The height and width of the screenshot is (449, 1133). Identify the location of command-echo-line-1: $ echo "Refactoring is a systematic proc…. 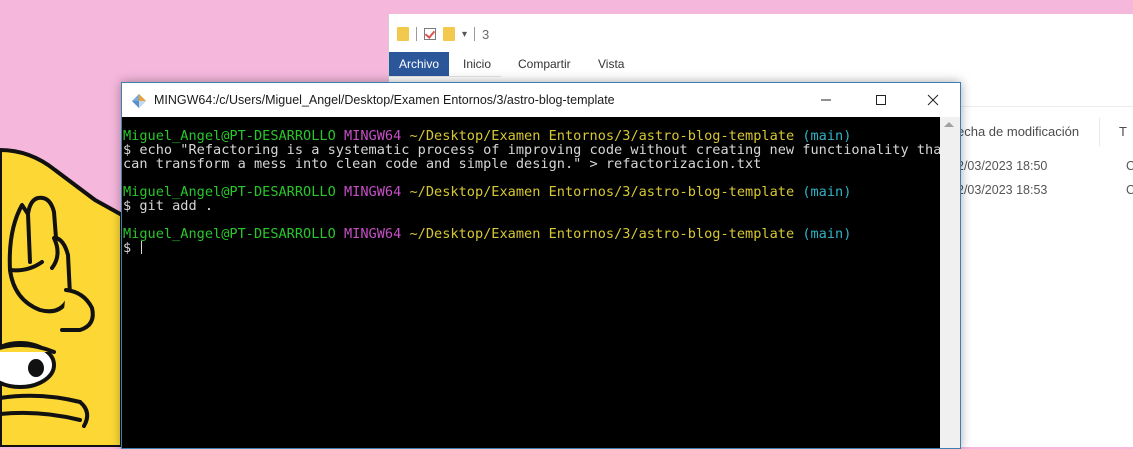
(531, 150).